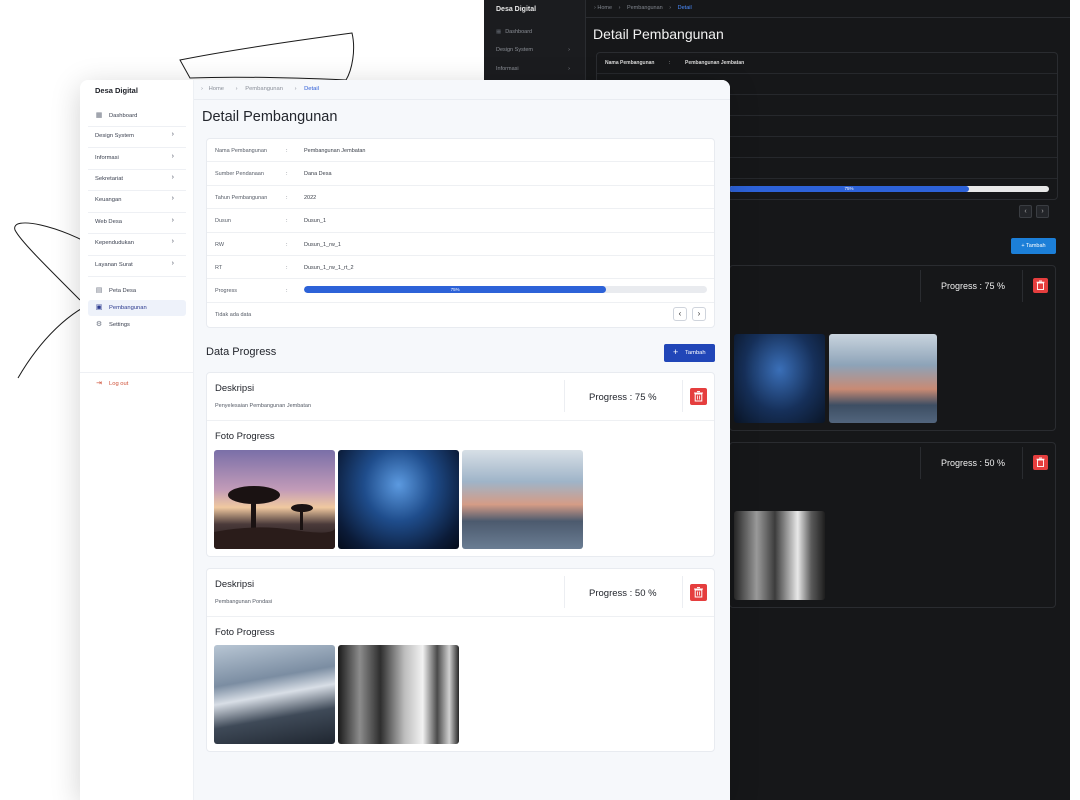 The width and height of the screenshot is (1080, 800). I want to click on photo-ice-cave, so click(398, 499).